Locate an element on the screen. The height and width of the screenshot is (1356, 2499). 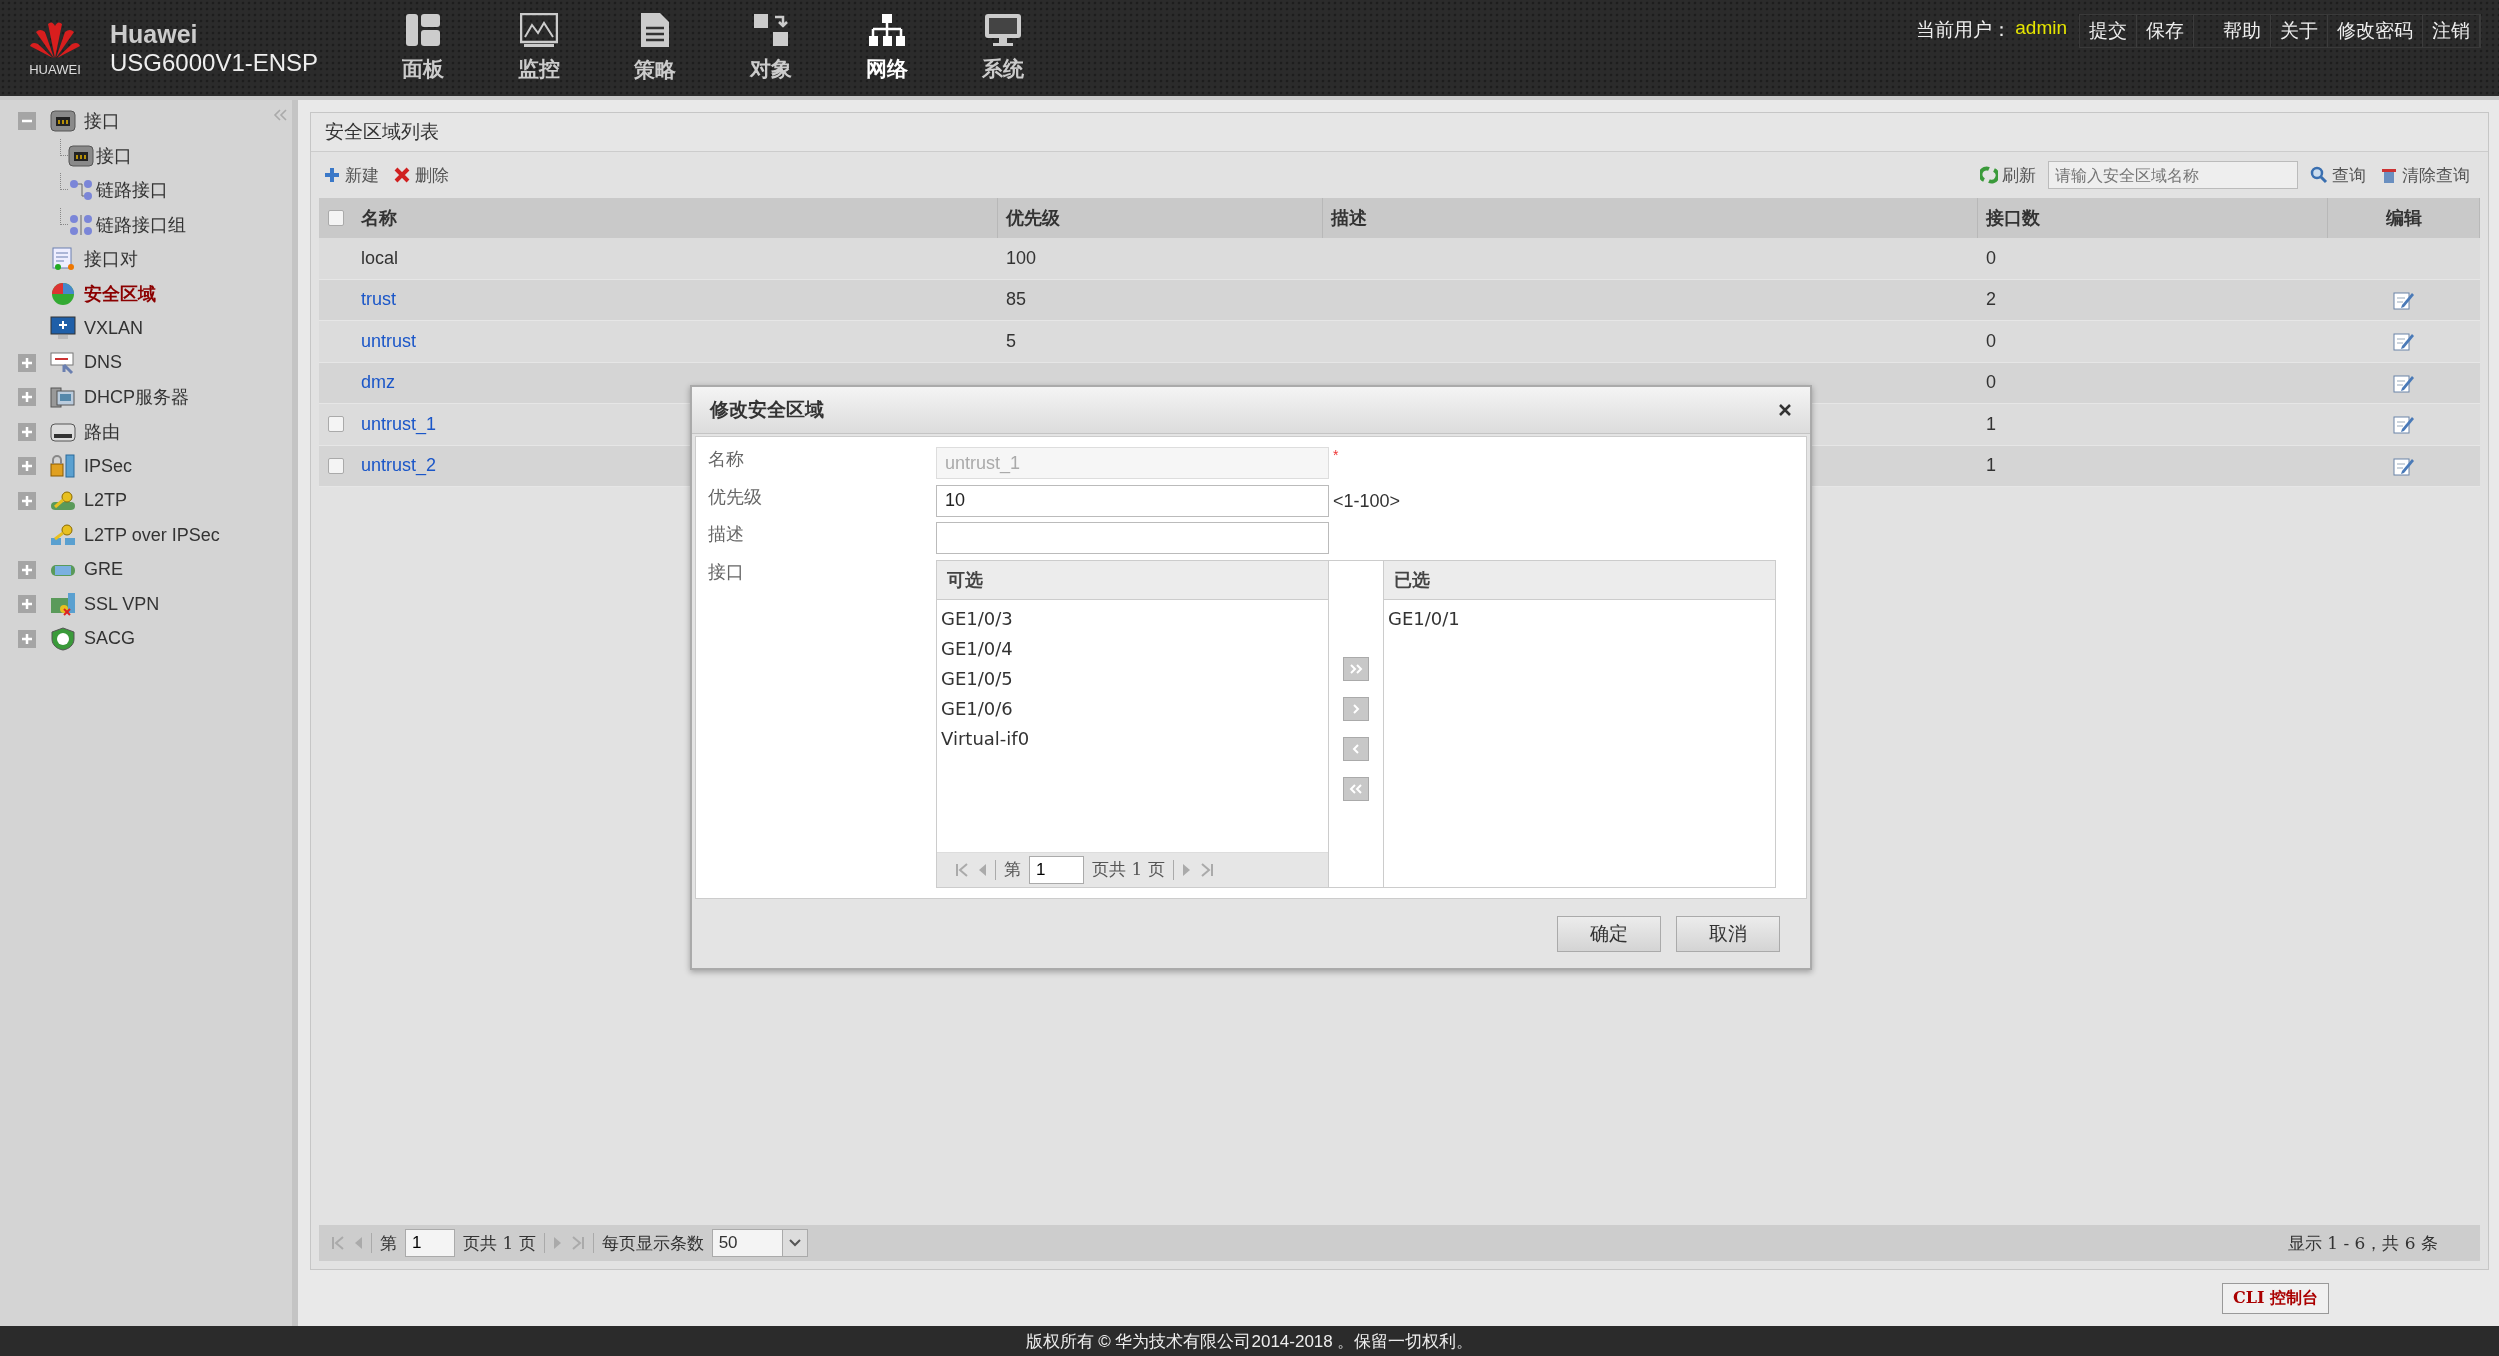
tree-item: L2TP is located at coordinates (106, 501).